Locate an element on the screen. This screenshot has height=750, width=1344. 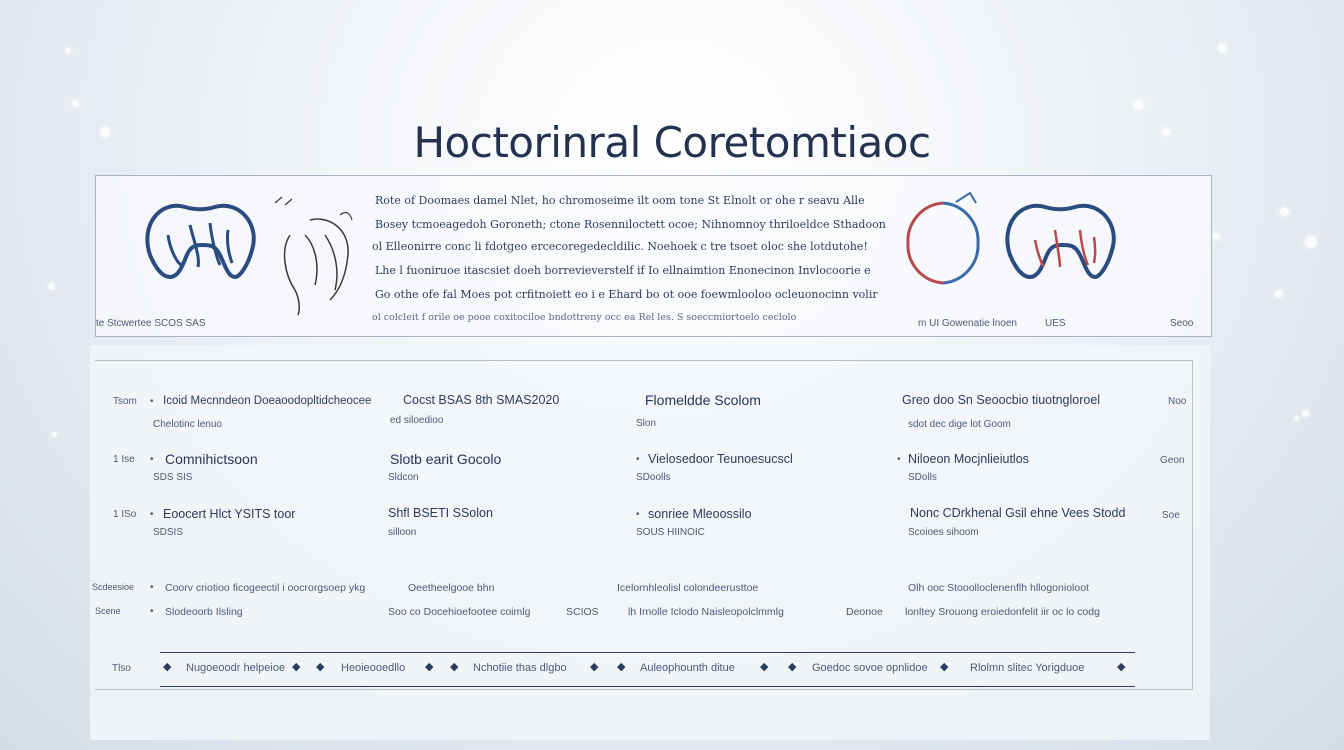
left-caption: te Stcwertee SCOS SAS is located at coordinates (151, 323).